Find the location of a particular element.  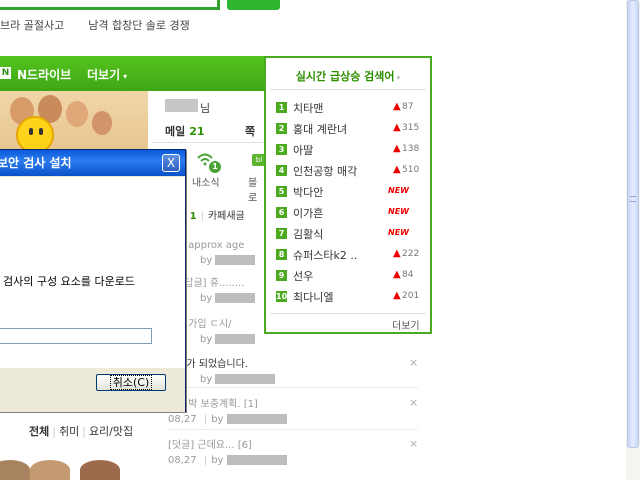

trending-item: 4 인천공항 매각 ▲ 510 is located at coordinates (349, 172).